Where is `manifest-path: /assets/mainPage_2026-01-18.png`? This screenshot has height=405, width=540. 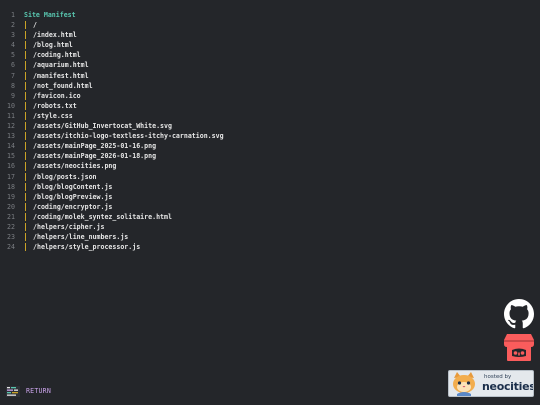
manifest-path: /assets/mainPage_2026-01-18.png is located at coordinates (95, 156).